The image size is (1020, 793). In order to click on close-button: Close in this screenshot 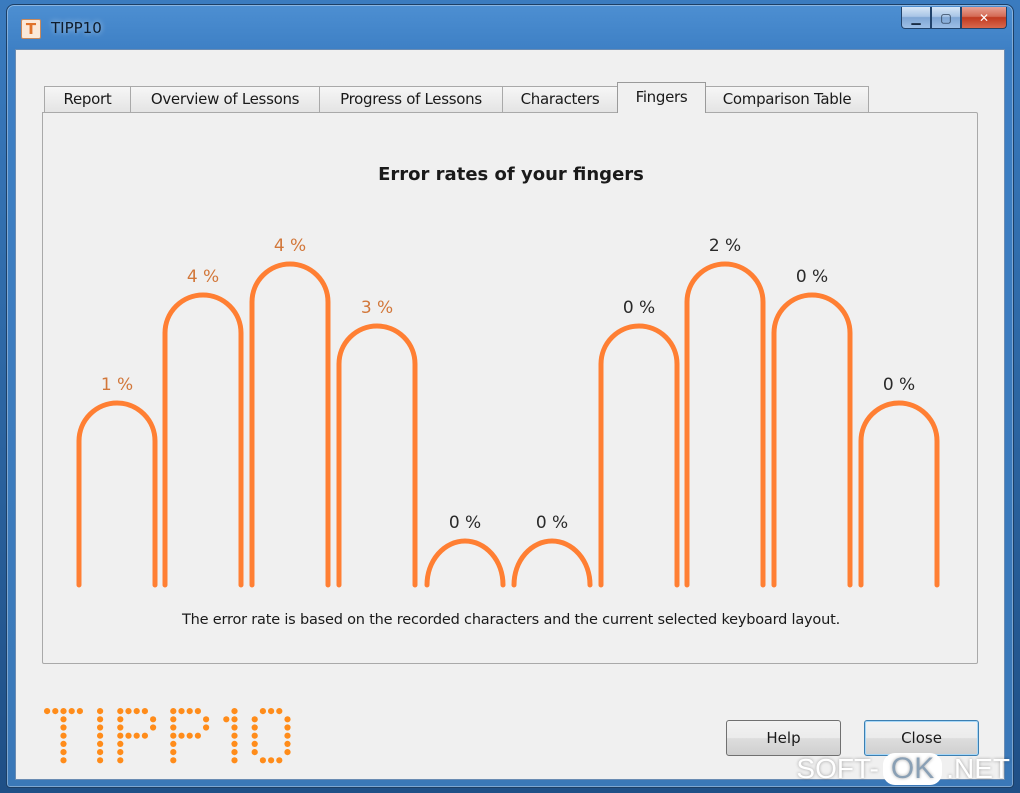, I will do `click(921, 738)`.